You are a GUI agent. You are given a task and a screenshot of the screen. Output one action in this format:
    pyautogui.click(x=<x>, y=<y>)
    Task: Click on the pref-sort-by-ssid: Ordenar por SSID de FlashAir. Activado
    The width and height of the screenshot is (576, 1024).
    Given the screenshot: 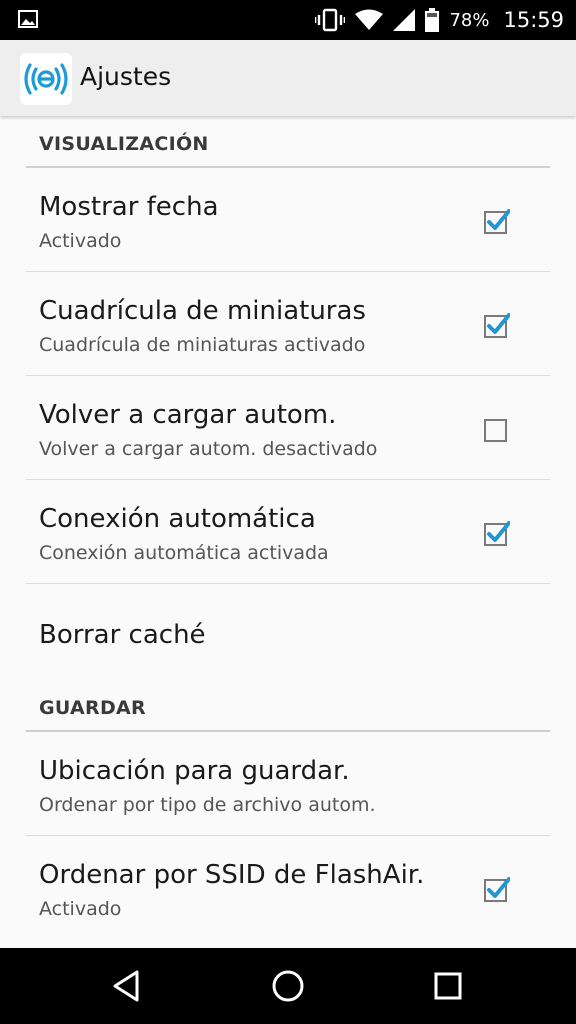 What is the action you would take?
    pyautogui.click(x=288, y=888)
    